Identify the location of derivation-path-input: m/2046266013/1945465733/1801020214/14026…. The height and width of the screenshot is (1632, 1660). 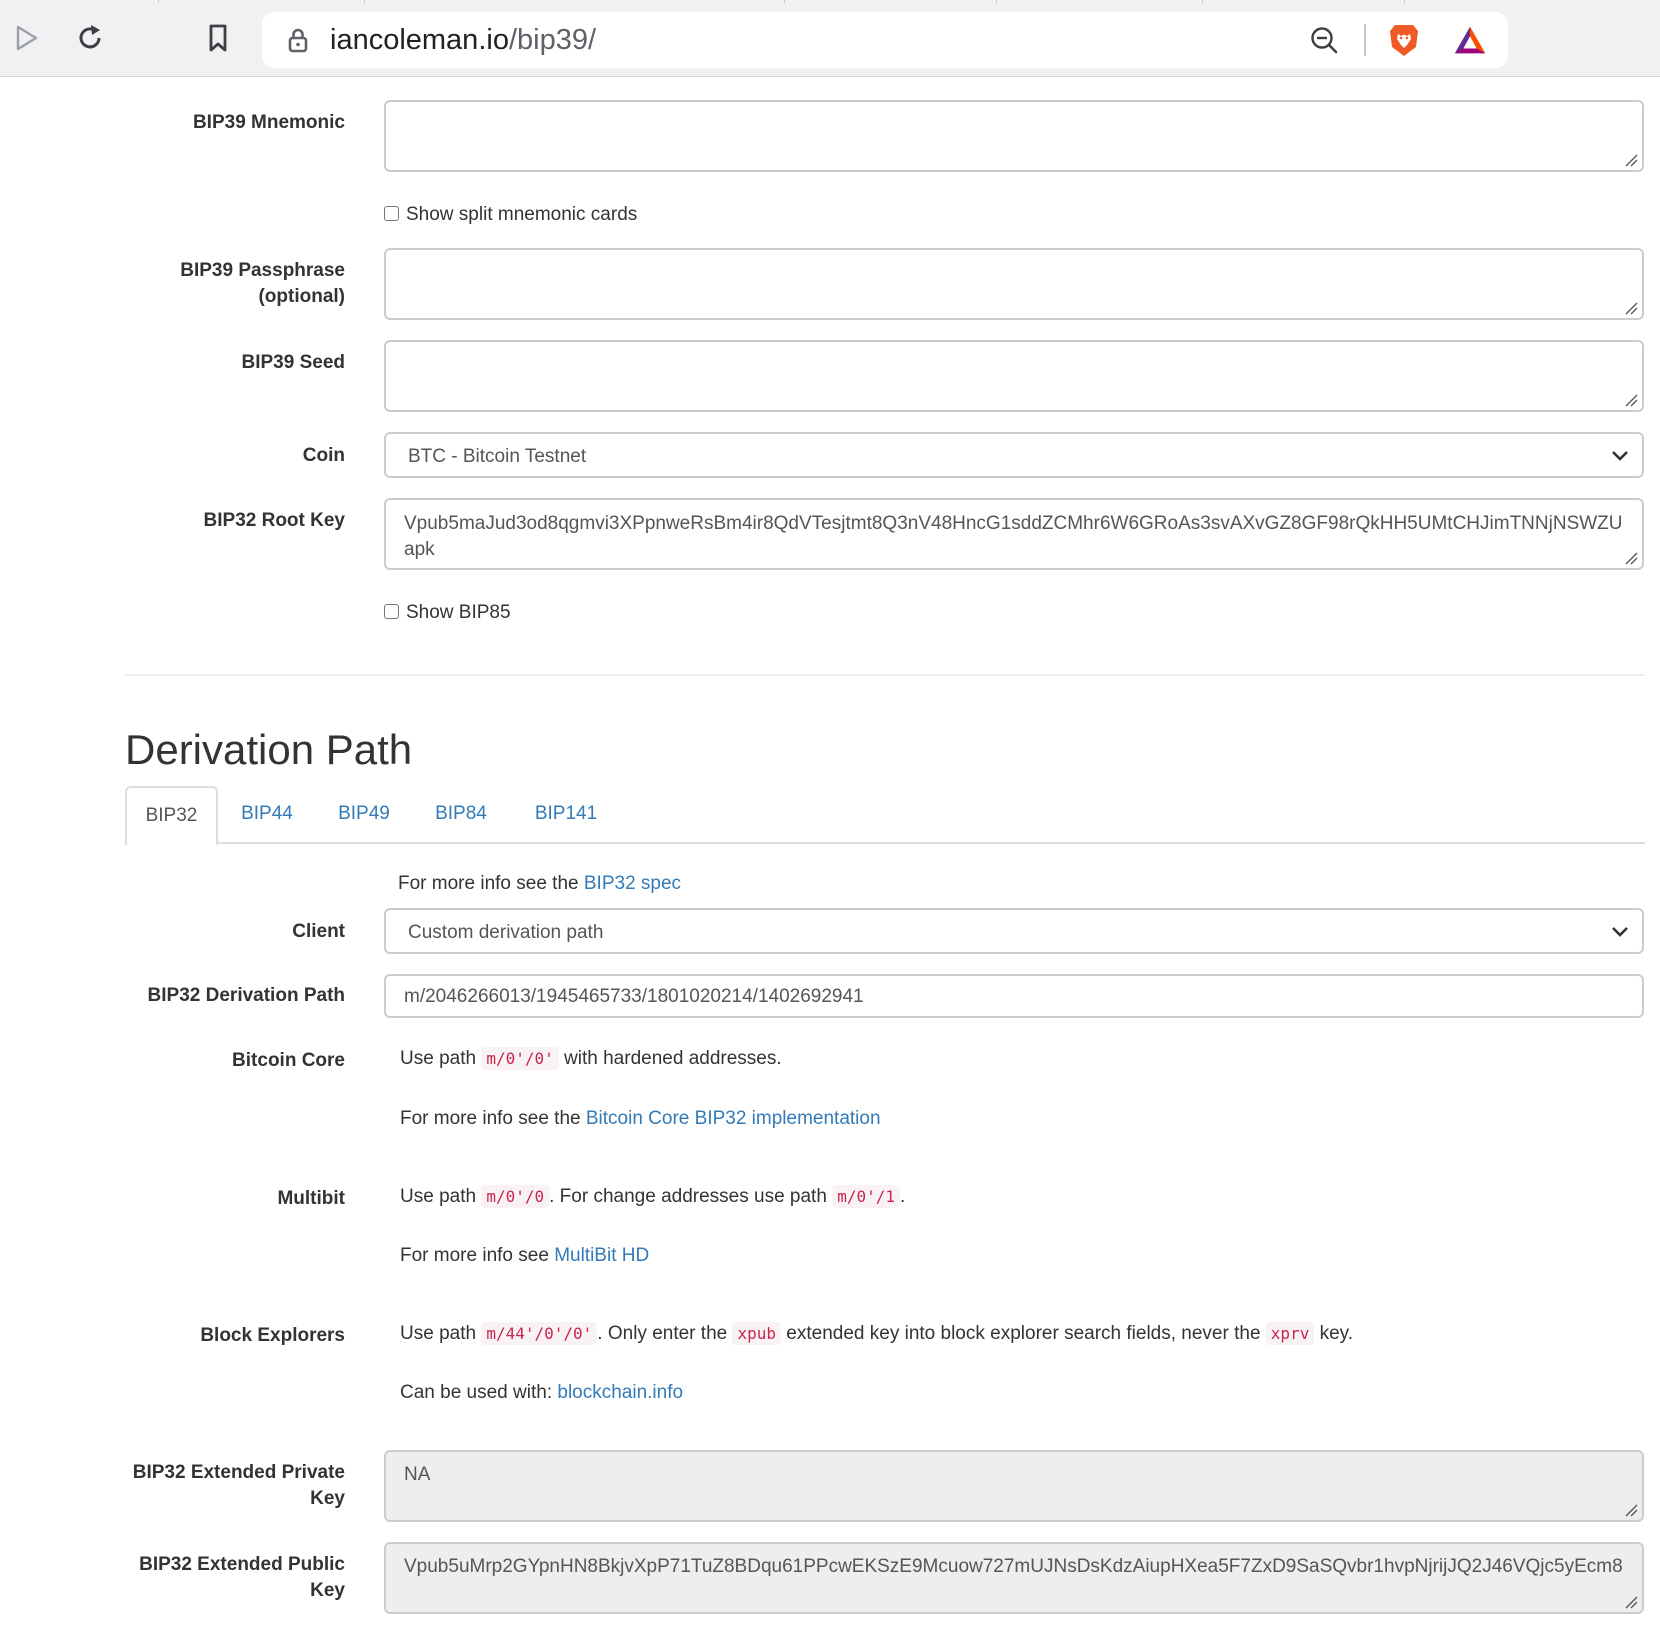
(1014, 996).